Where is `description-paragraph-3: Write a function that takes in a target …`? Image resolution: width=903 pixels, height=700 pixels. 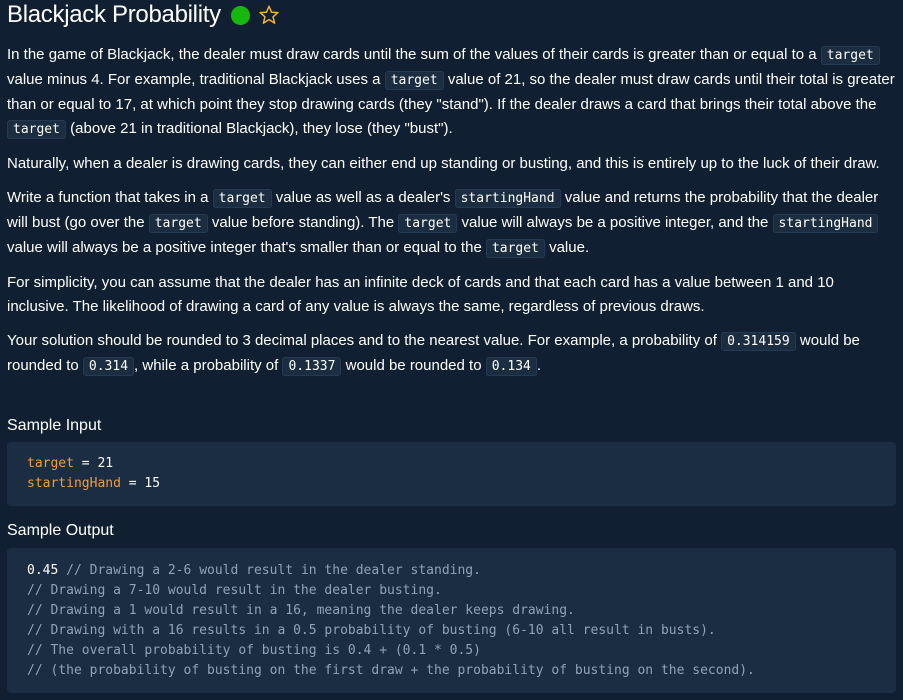 description-paragraph-3: Write a function that takes in a target … is located at coordinates (443, 223).